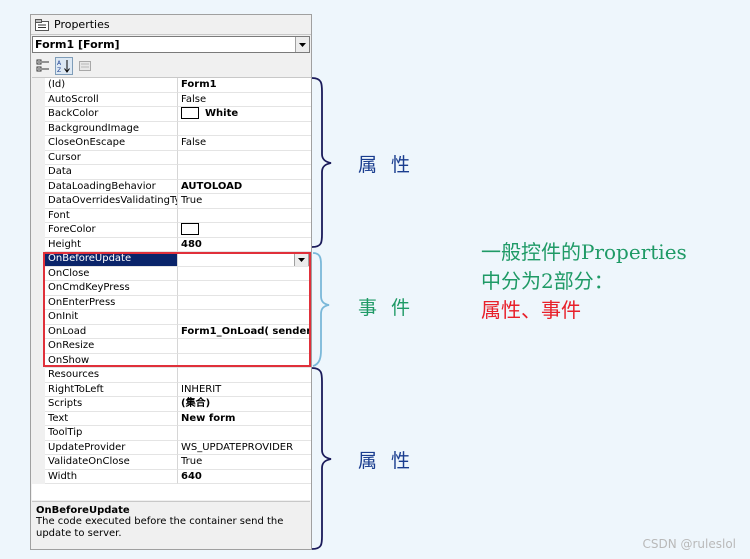  Describe the element at coordinates (386, 461) in the screenshot. I see `label-properties-bottom: 属 性` at that location.